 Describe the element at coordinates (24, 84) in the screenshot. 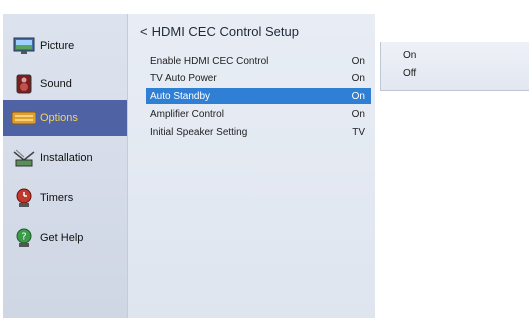

I see `sound-icon` at that location.